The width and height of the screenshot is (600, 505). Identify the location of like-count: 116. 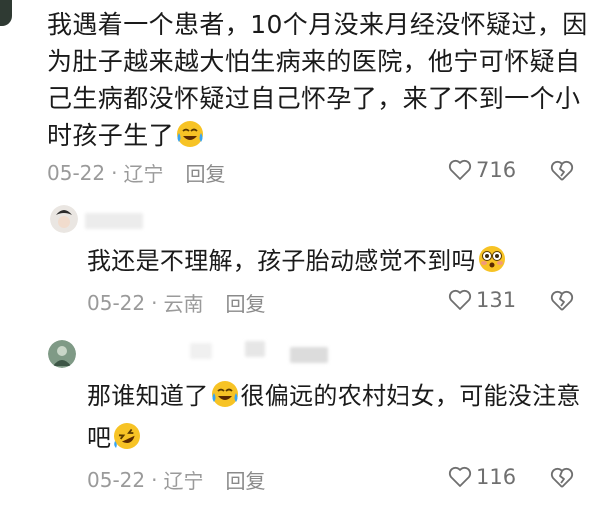
(496, 477).